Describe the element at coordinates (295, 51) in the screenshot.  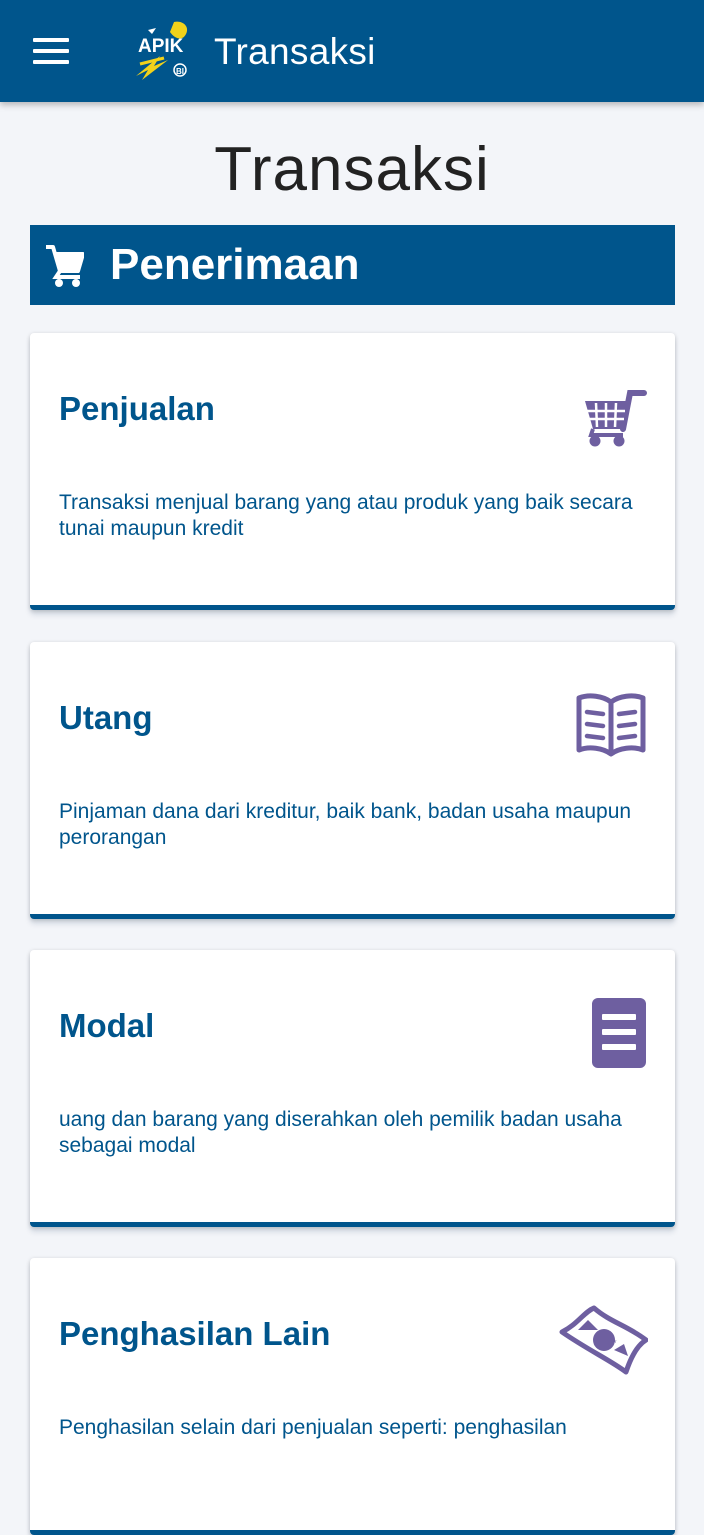
I see `appbar-title: Transaksi` at that location.